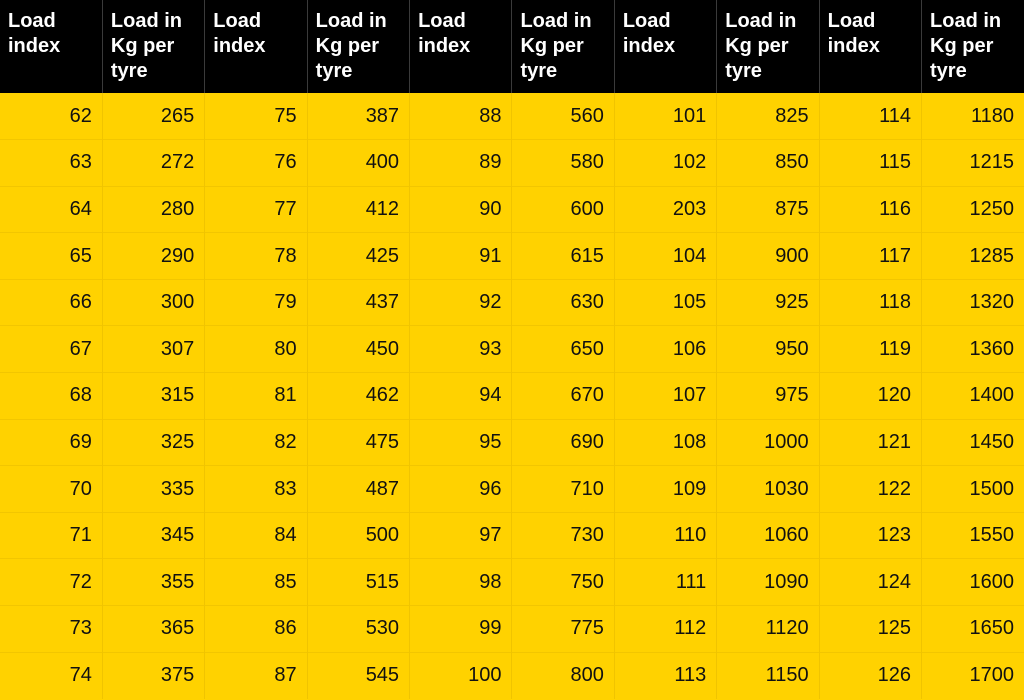 Image resolution: width=1024 pixels, height=700 pixels. Describe the element at coordinates (51, 116) in the screenshot. I see `cell-load-index: 62` at that location.